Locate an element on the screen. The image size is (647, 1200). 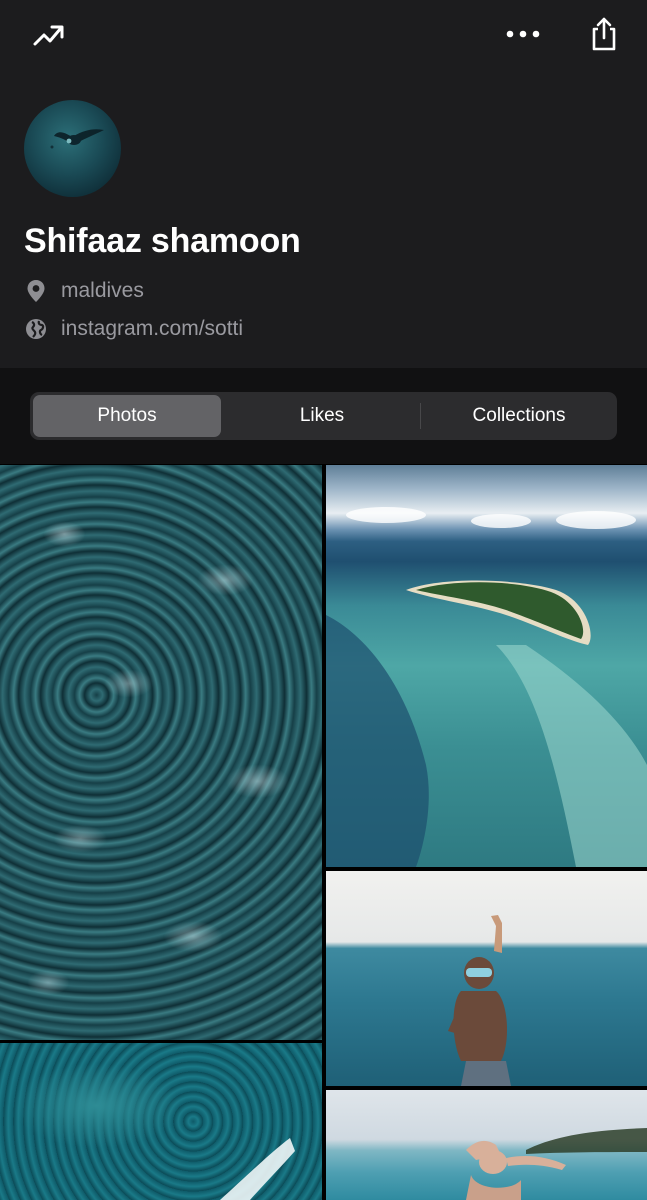
tab-likes: Likes is located at coordinates (322, 416).